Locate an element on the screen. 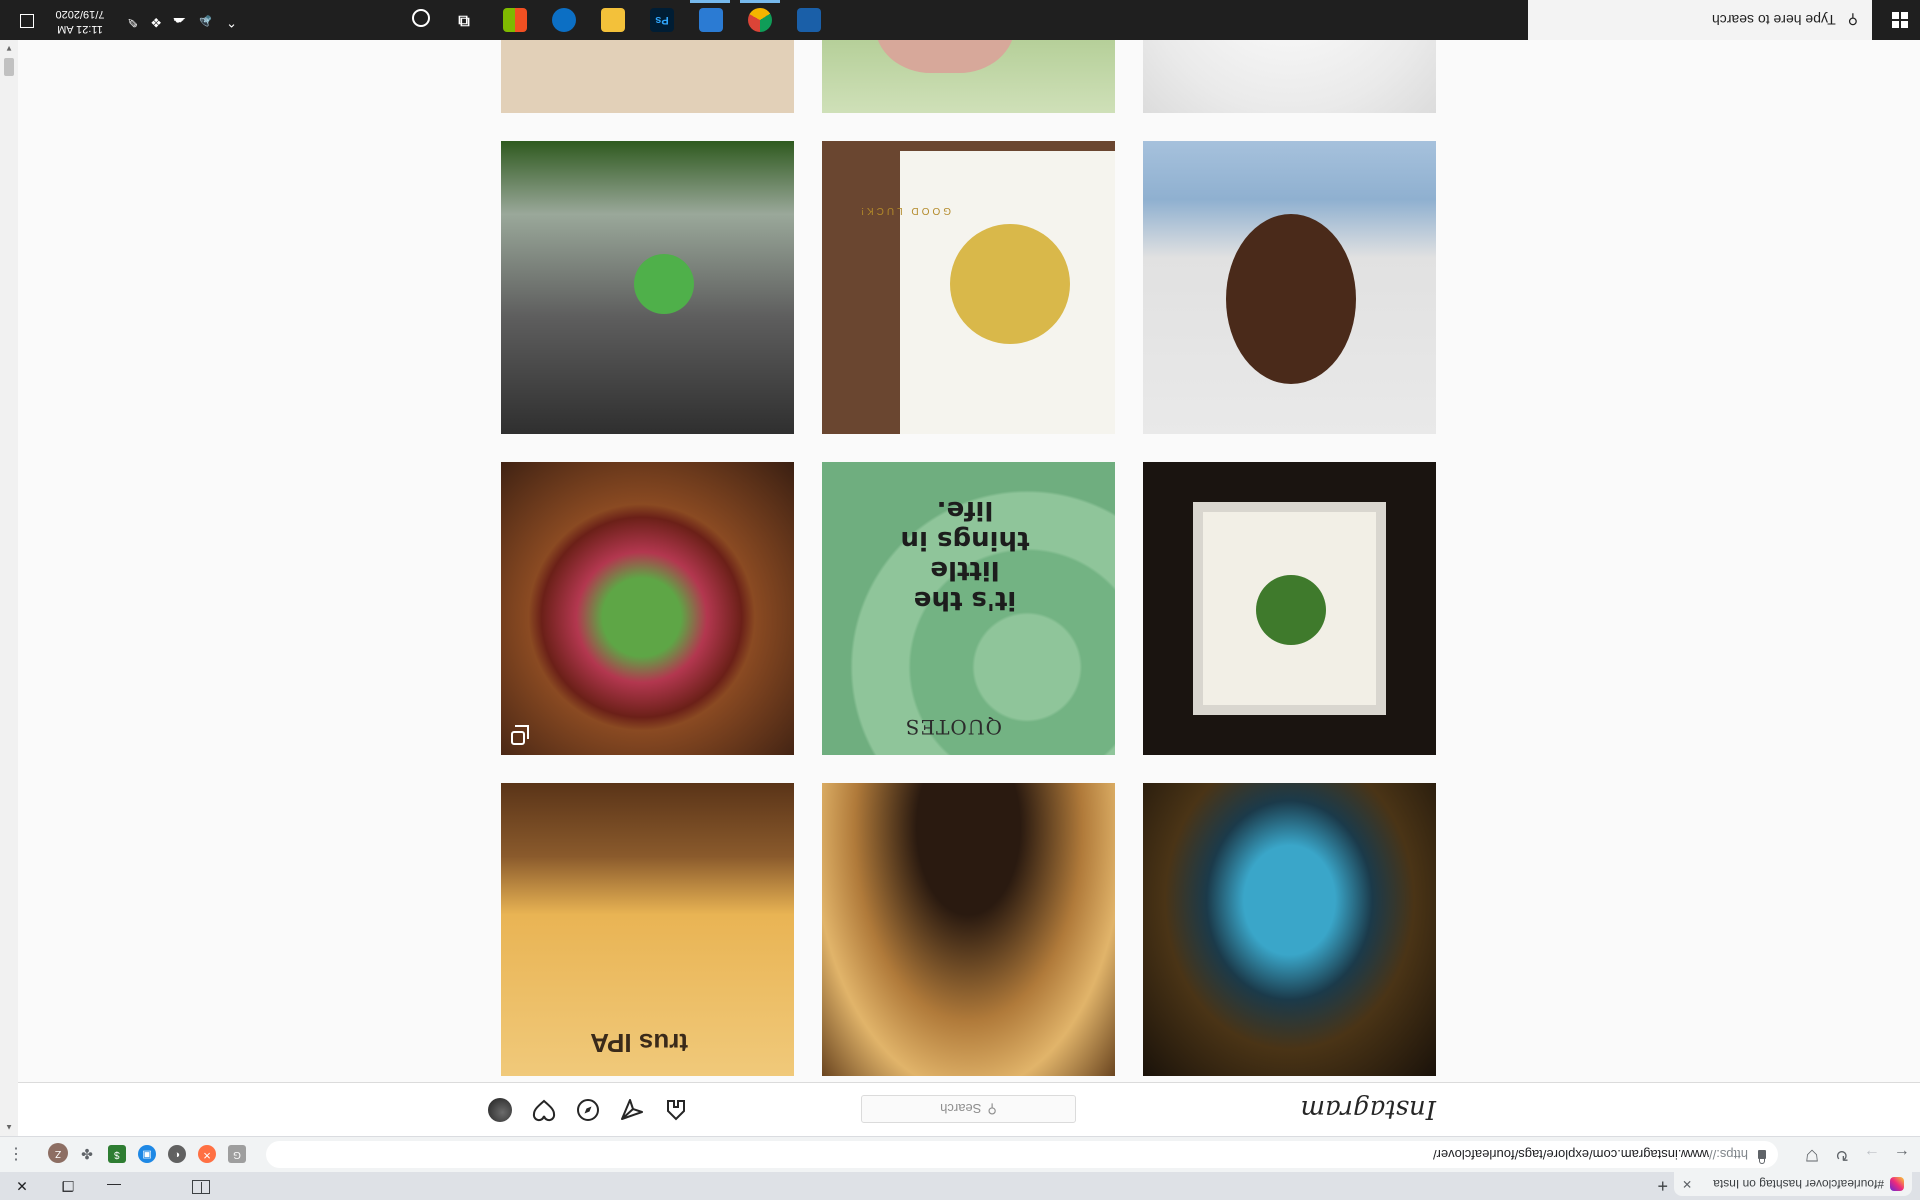 The height and width of the screenshot is (1200, 1920). clock-date: 7/19/2020 is located at coordinates (80, 14).